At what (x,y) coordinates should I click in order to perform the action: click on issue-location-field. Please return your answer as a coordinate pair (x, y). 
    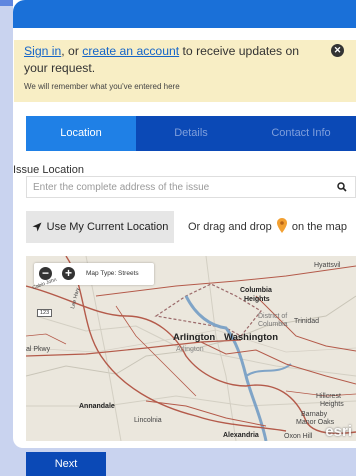
    Looking at the image, I should click on (191, 187).